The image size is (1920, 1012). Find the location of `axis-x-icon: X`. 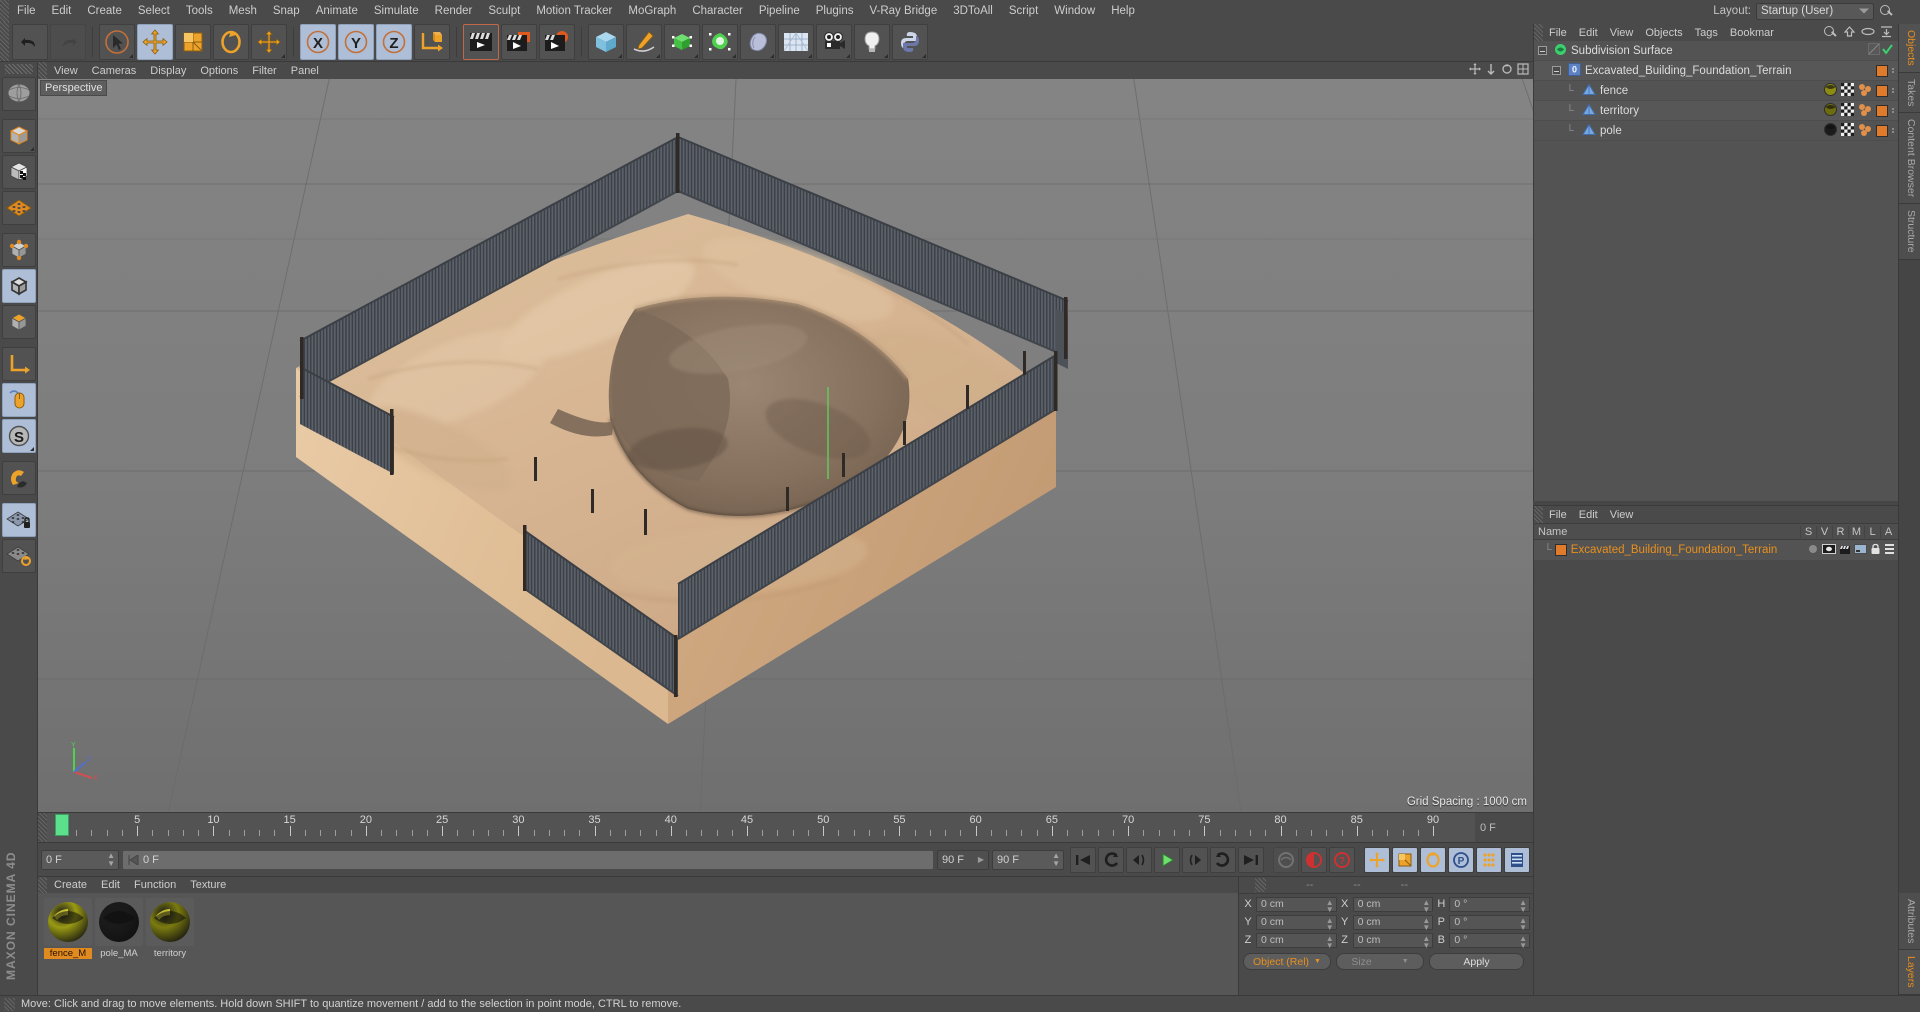

axis-x-icon: X is located at coordinates (318, 41).